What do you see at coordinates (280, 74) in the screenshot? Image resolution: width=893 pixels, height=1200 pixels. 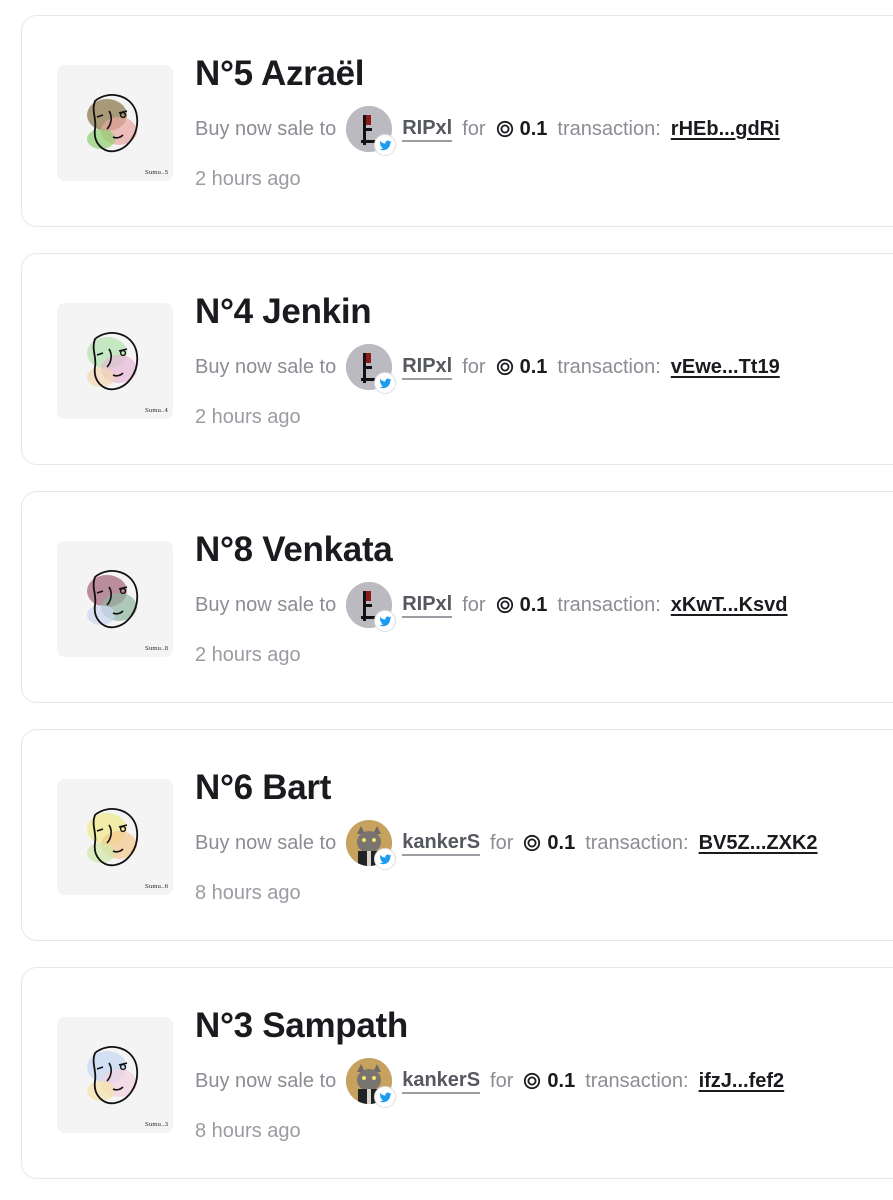 I see `artwork-title: N°5 Azraël` at bounding box center [280, 74].